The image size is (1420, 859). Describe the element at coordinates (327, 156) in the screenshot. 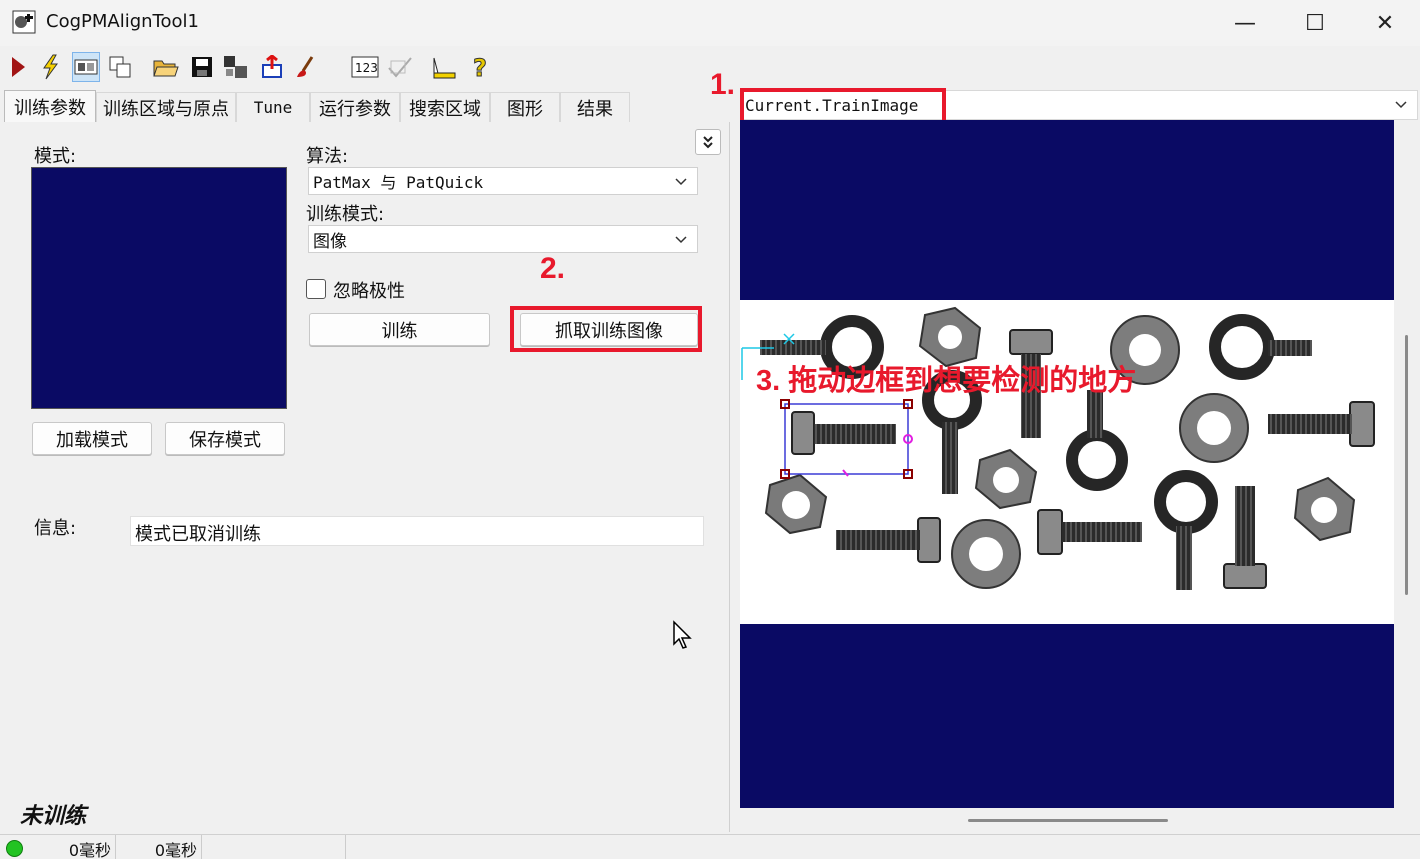

I see `algorithm-label: 算法:` at that location.